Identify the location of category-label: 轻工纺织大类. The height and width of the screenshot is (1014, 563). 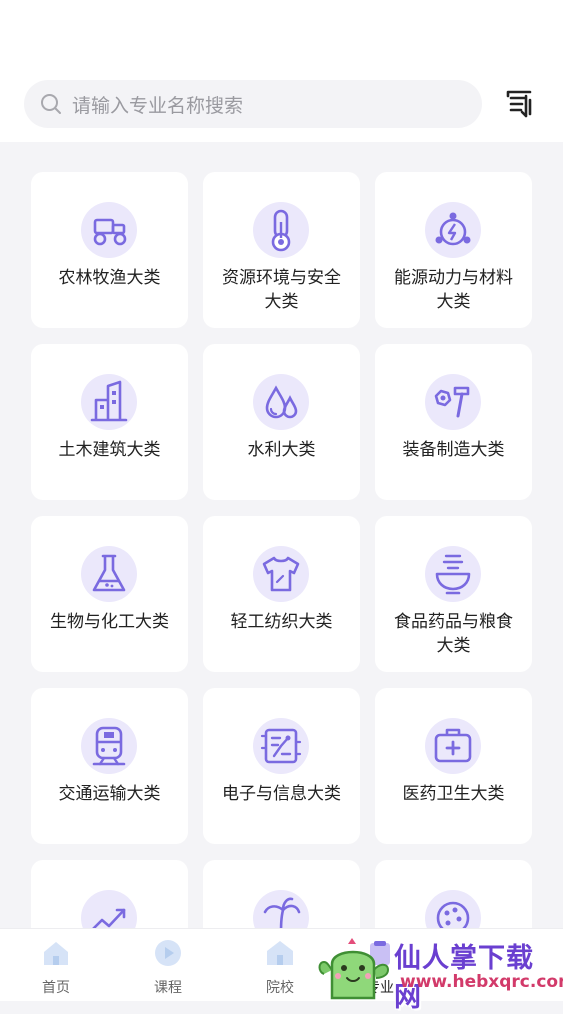
(281, 622).